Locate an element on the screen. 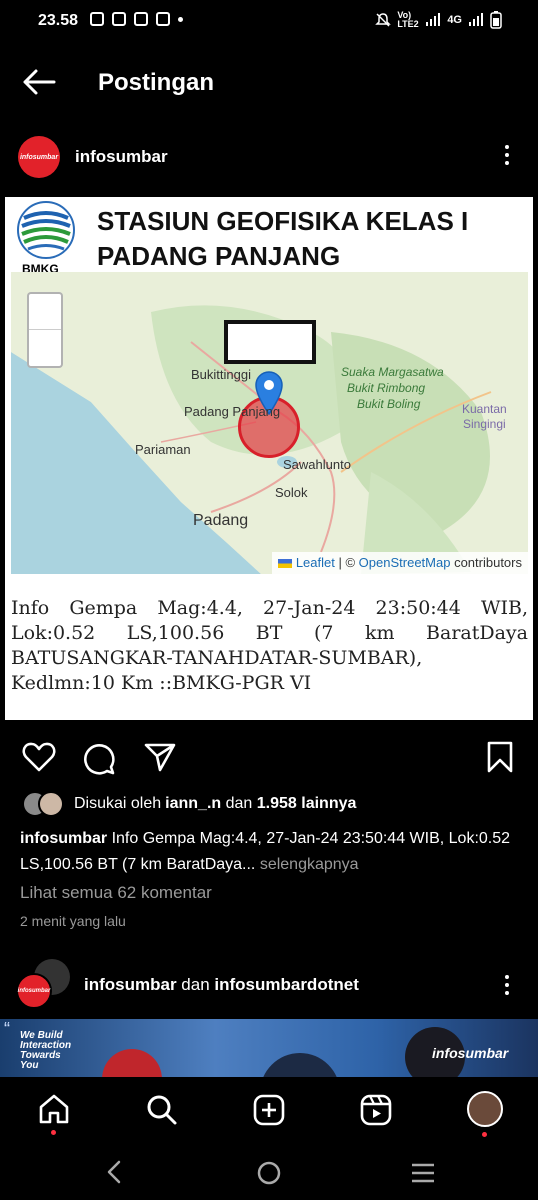 The width and height of the screenshot is (538, 1200). info-line: Lok:0.52 LS,100.56 BT (7 km BaratDaya is located at coordinates (269, 633).